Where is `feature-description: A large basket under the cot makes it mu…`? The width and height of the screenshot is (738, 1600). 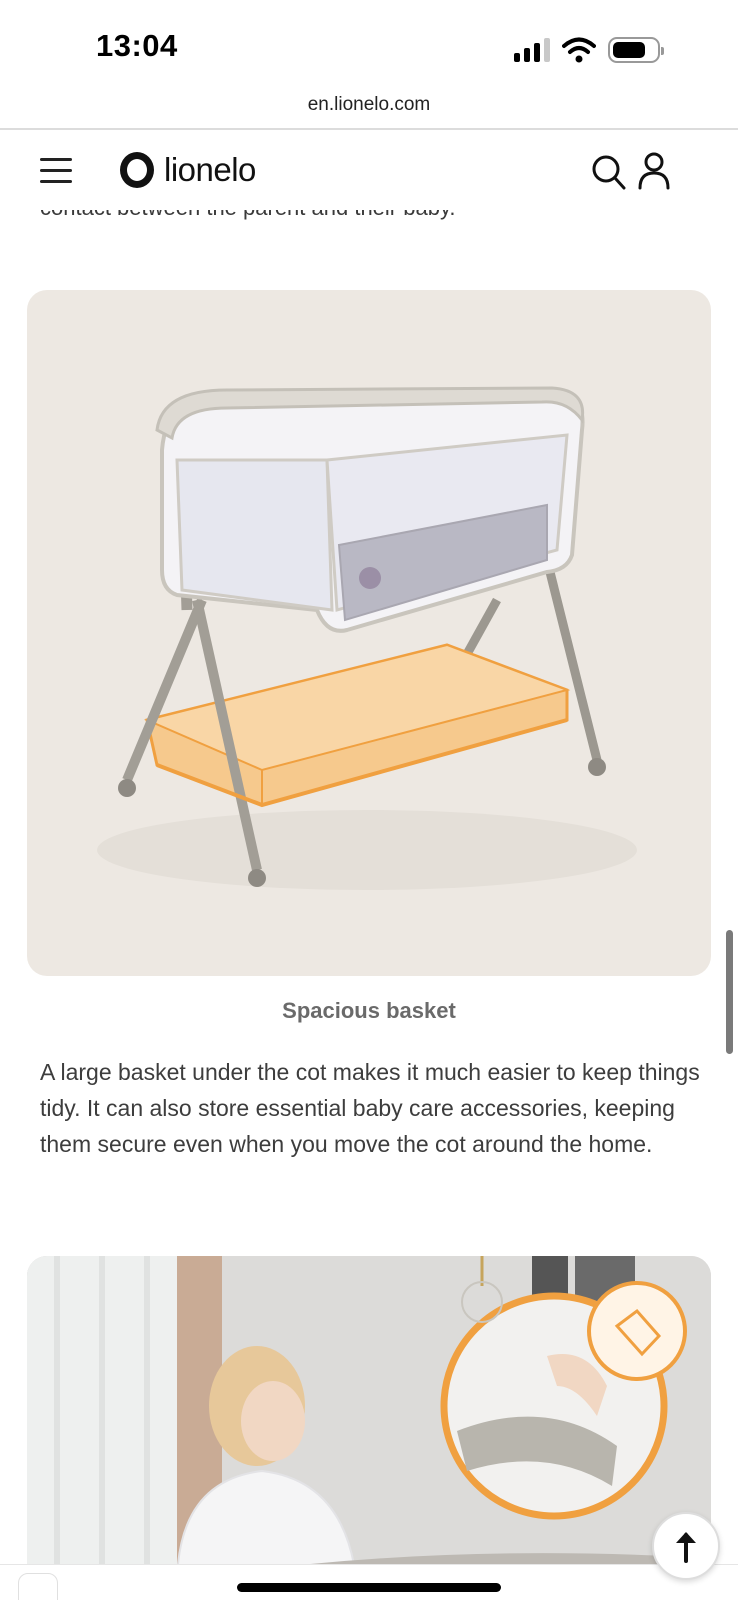 feature-description: A large basket under the cot makes it mu… is located at coordinates (370, 1108).